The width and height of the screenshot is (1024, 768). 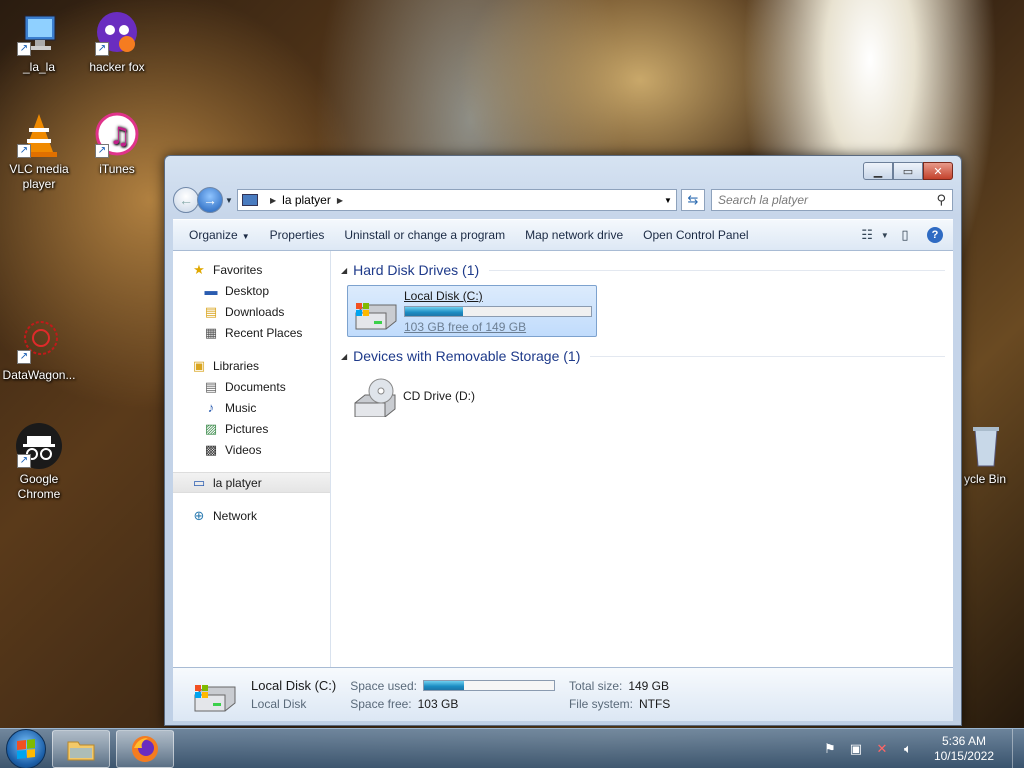 I want to click on clock: 5:36 AM 10/15/2022, so click(x=964, y=749).